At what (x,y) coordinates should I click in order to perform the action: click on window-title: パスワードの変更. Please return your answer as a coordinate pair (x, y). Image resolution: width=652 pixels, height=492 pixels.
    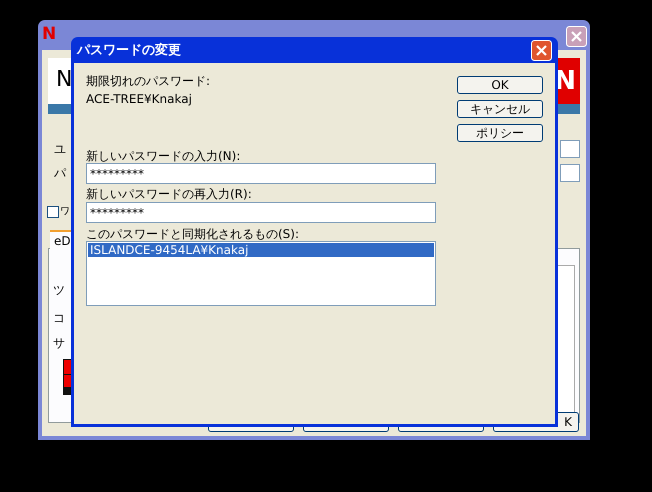
    Looking at the image, I should click on (129, 51).